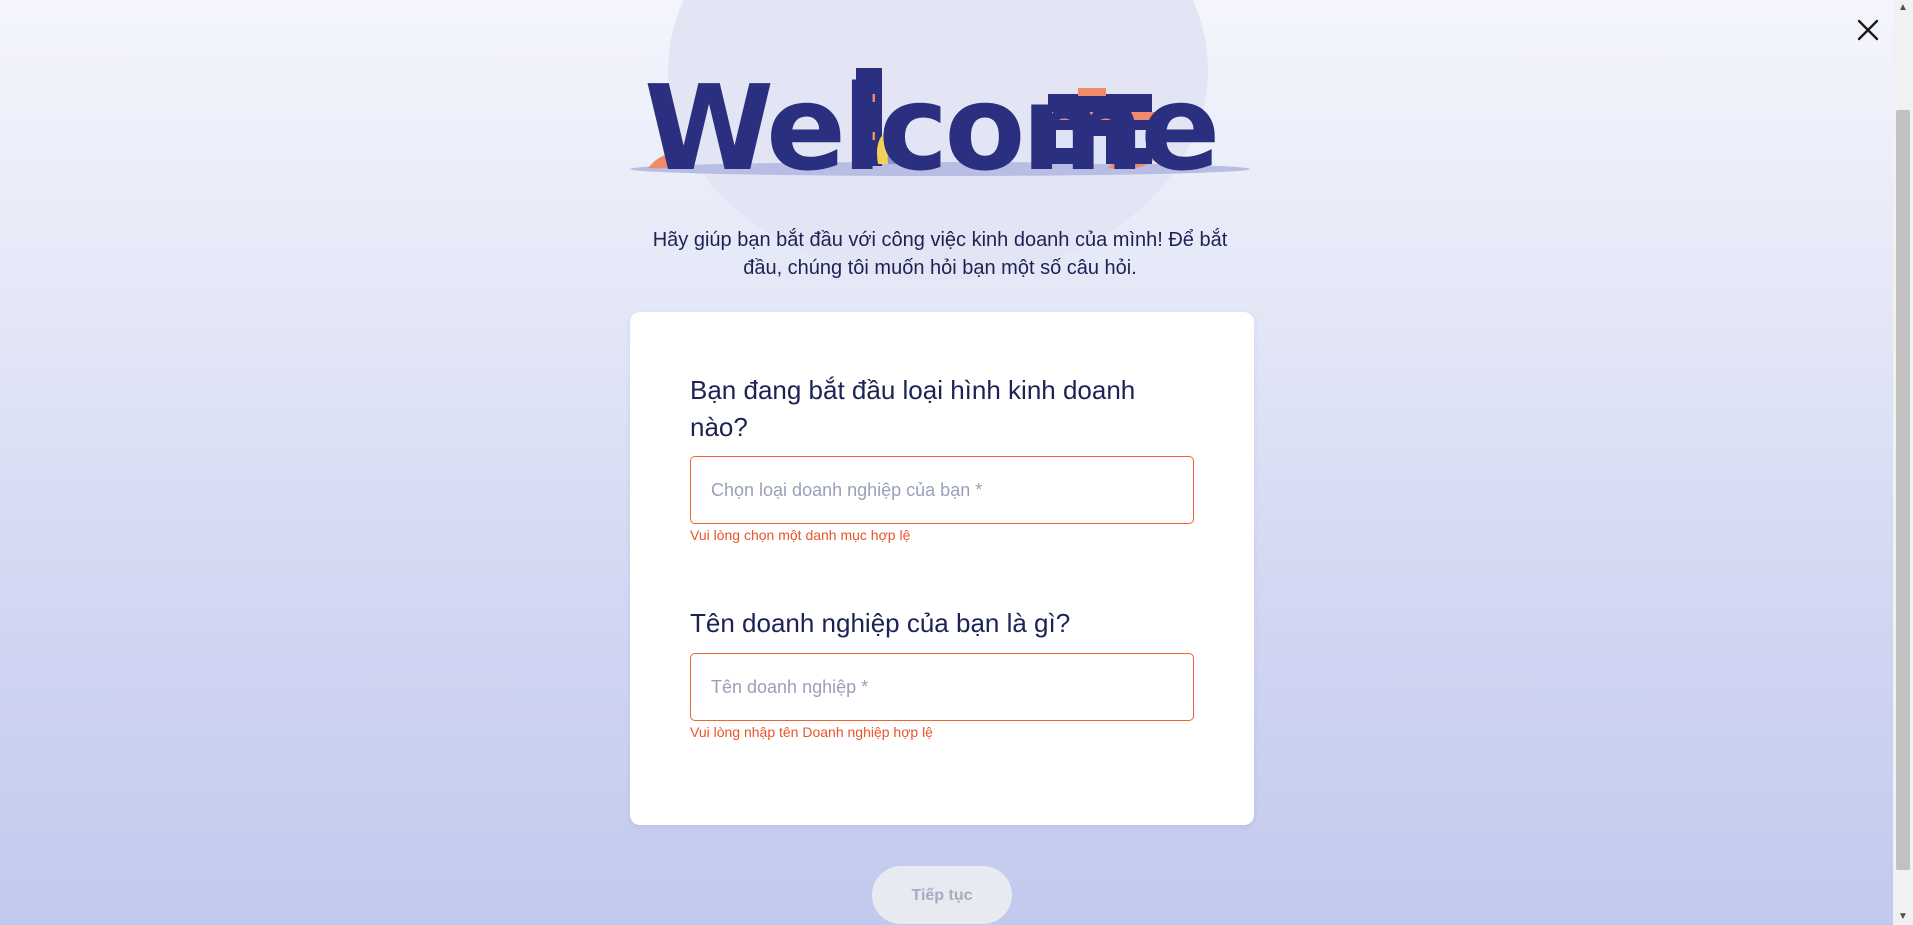  I want to click on business-type-error: Vui lòng chọn một danh mục hợp lệ, so click(800, 535).